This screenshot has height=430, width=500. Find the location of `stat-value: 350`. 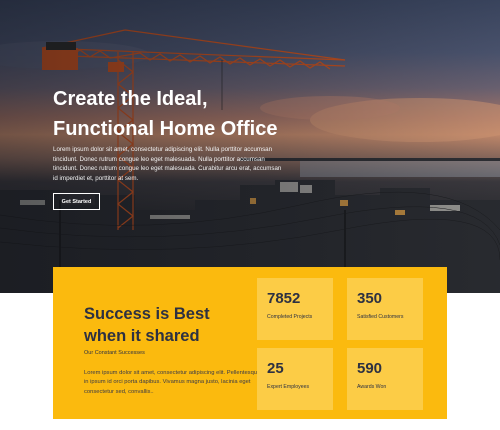

stat-value: 350 is located at coordinates (370, 298).